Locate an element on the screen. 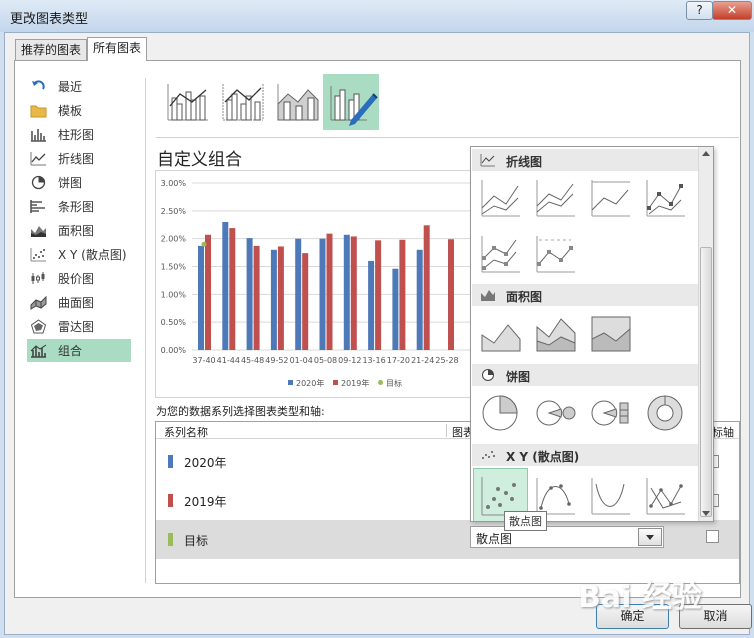 This screenshot has height=638, width=754. title-bar: 更改图表类型 ? ✕ is located at coordinates (377, 16).